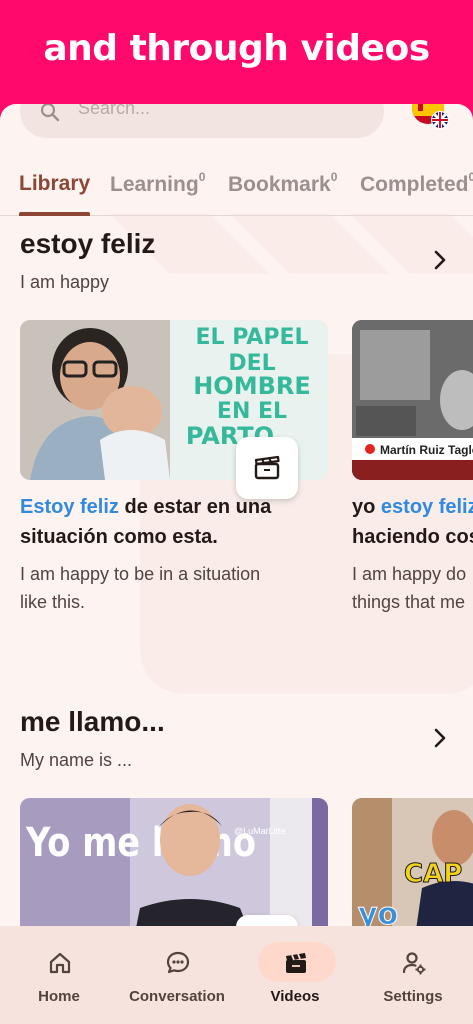  What do you see at coordinates (202, 121) in the screenshot?
I see `search-bar` at bounding box center [202, 121].